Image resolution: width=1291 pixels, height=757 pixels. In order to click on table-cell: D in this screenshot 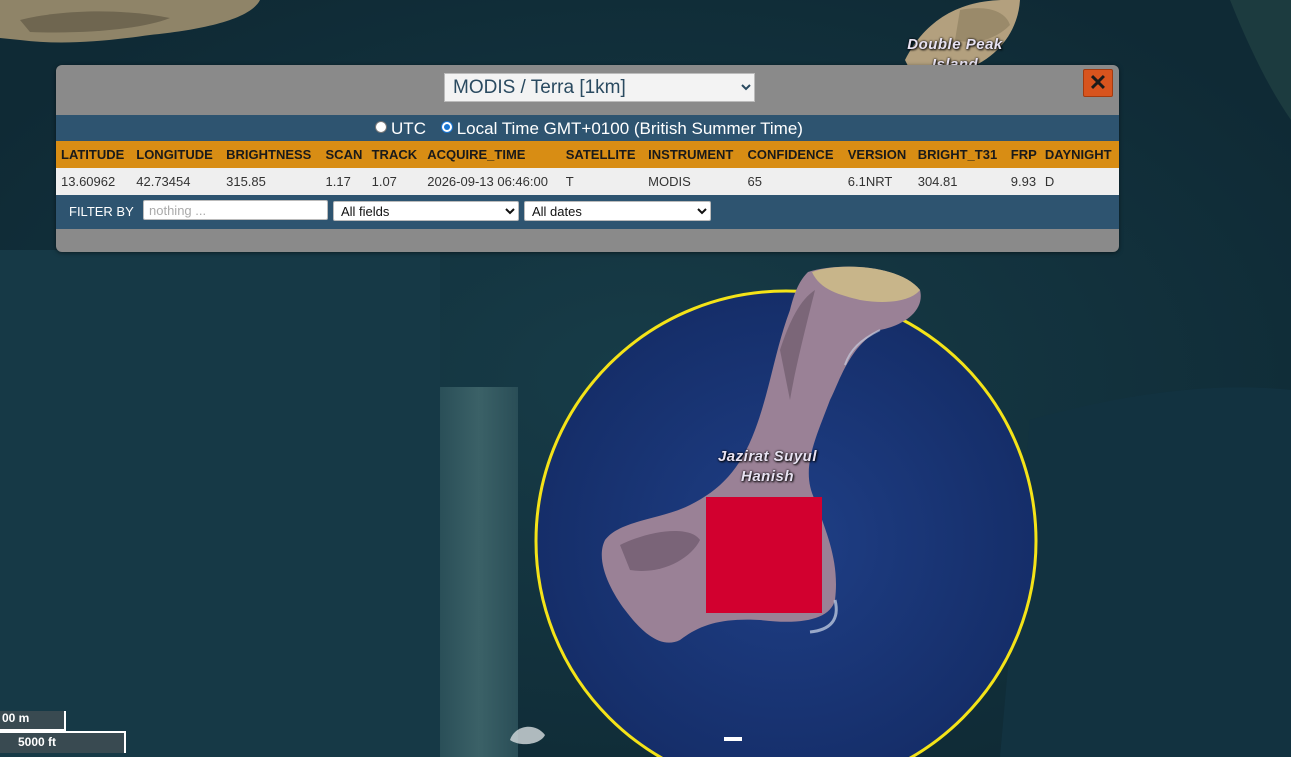, I will do `click(1079, 181)`.